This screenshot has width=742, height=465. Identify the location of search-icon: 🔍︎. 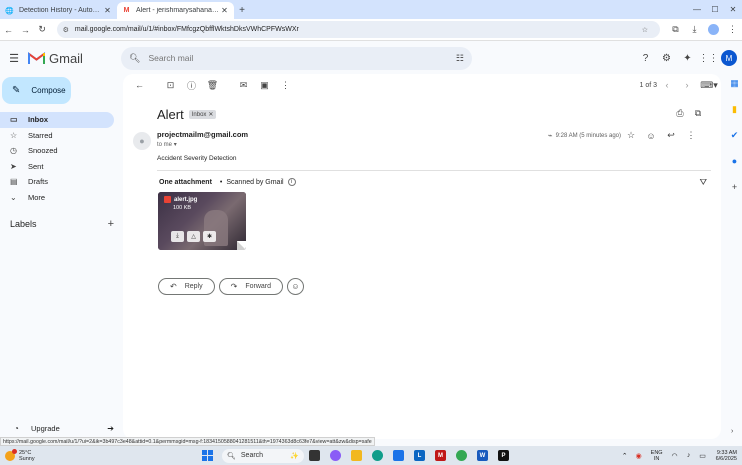
(134, 58).